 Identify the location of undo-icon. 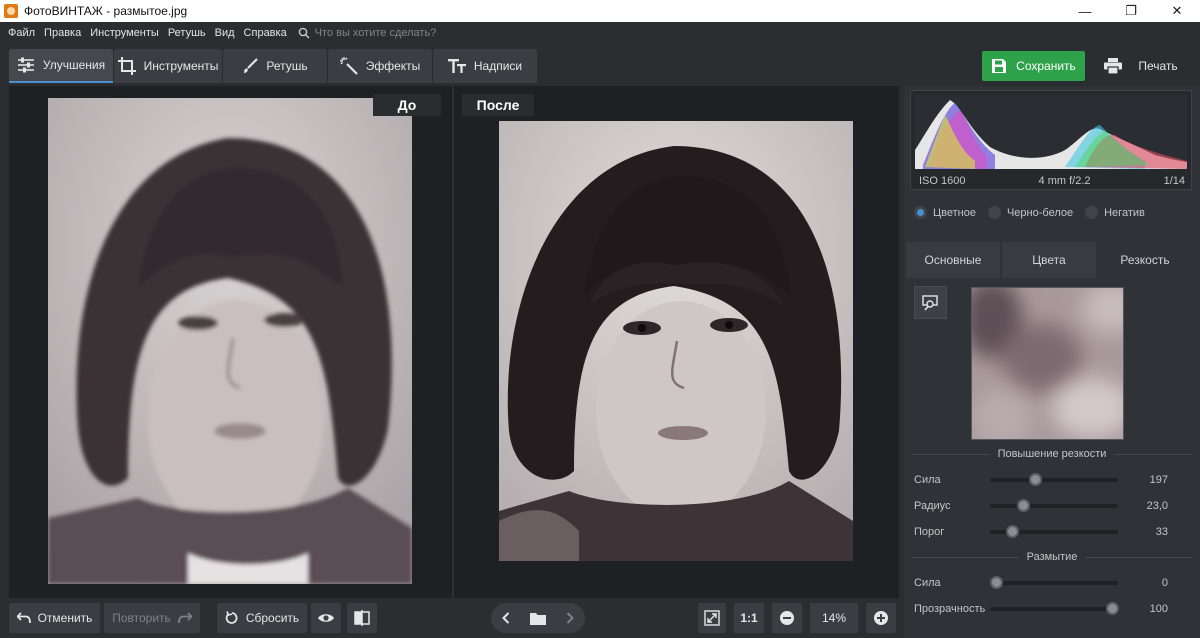
(23, 618).